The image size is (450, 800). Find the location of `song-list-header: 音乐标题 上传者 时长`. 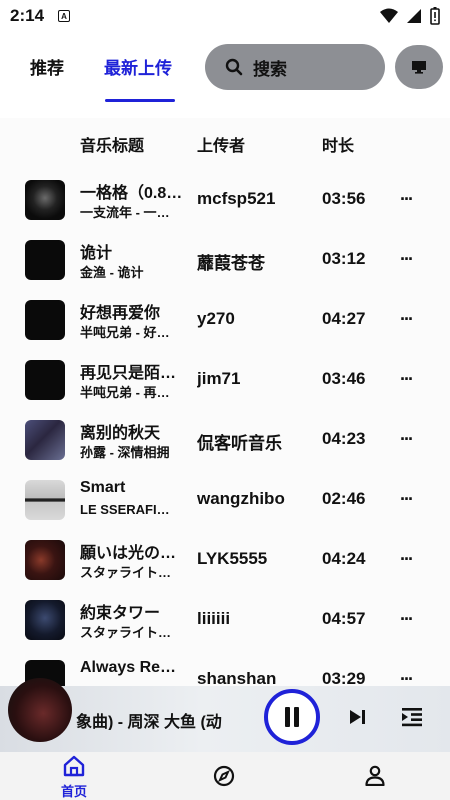

song-list-header: 音乐标题 上传者 时长 is located at coordinates (225, 145).